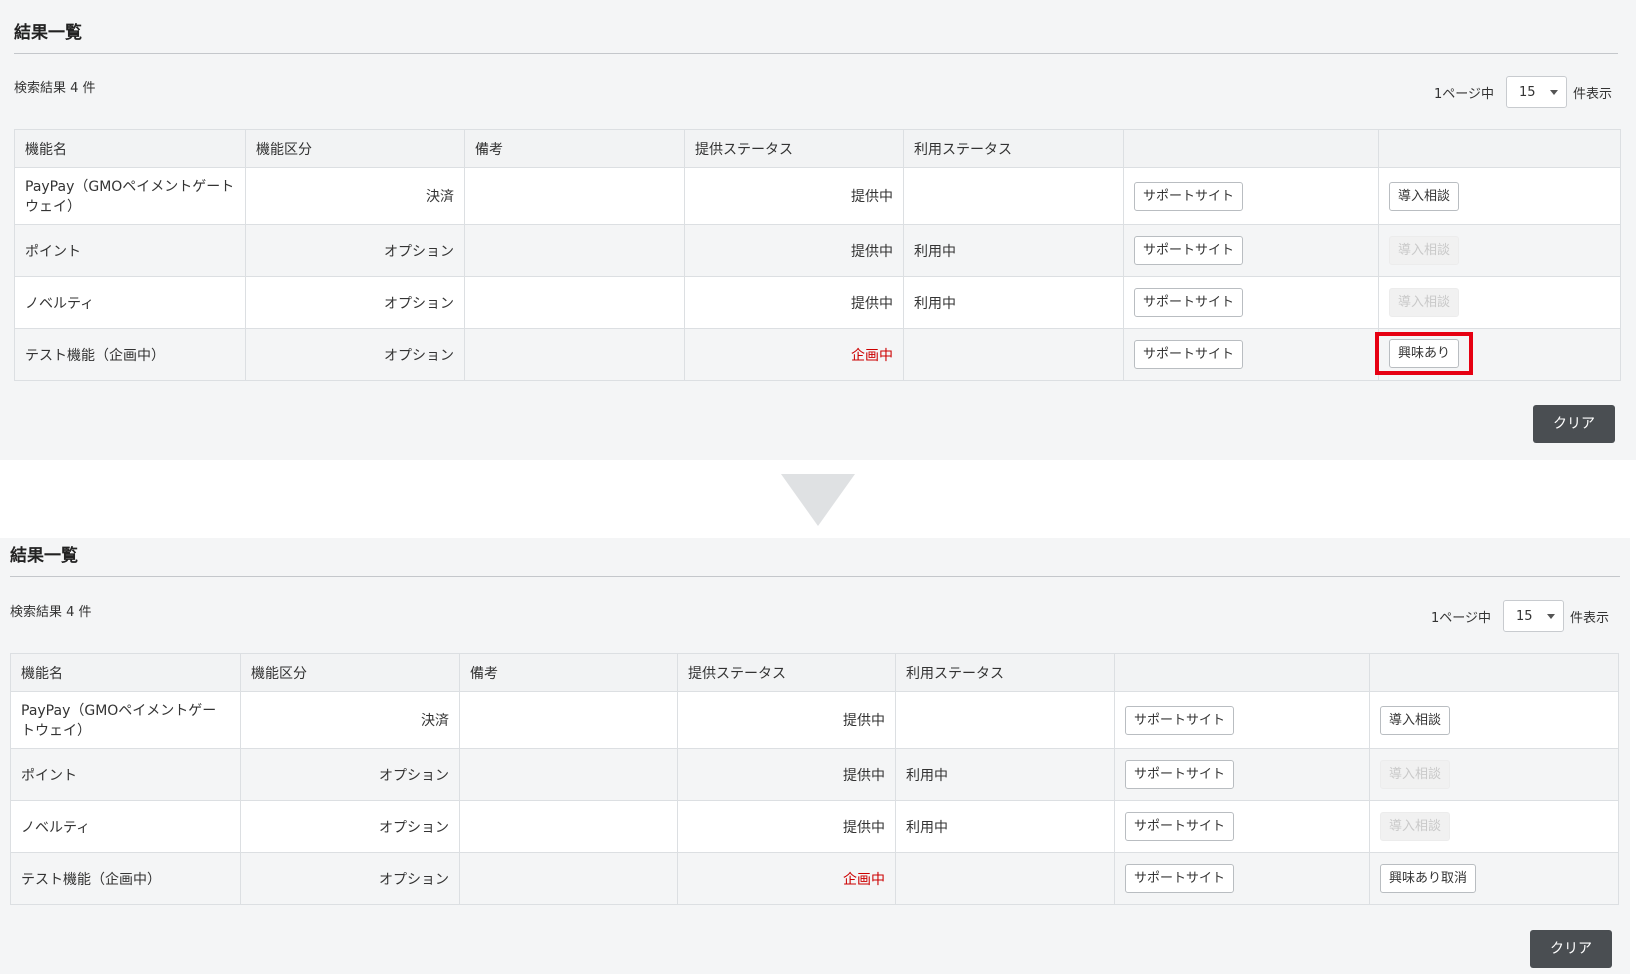 The width and height of the screenshot is (1636, 974). I want to click on down-triangle-icon, so click(818, 500).